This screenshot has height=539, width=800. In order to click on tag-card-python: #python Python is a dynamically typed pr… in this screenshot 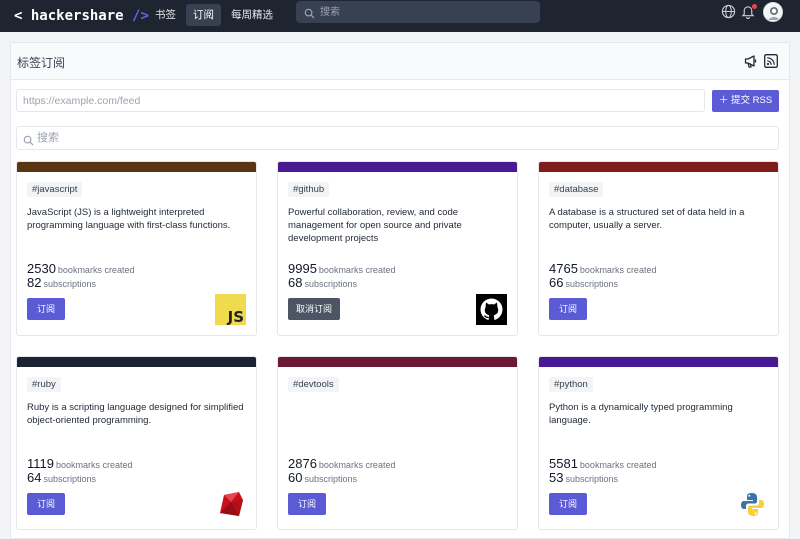, I will do `click(658, 443)`.